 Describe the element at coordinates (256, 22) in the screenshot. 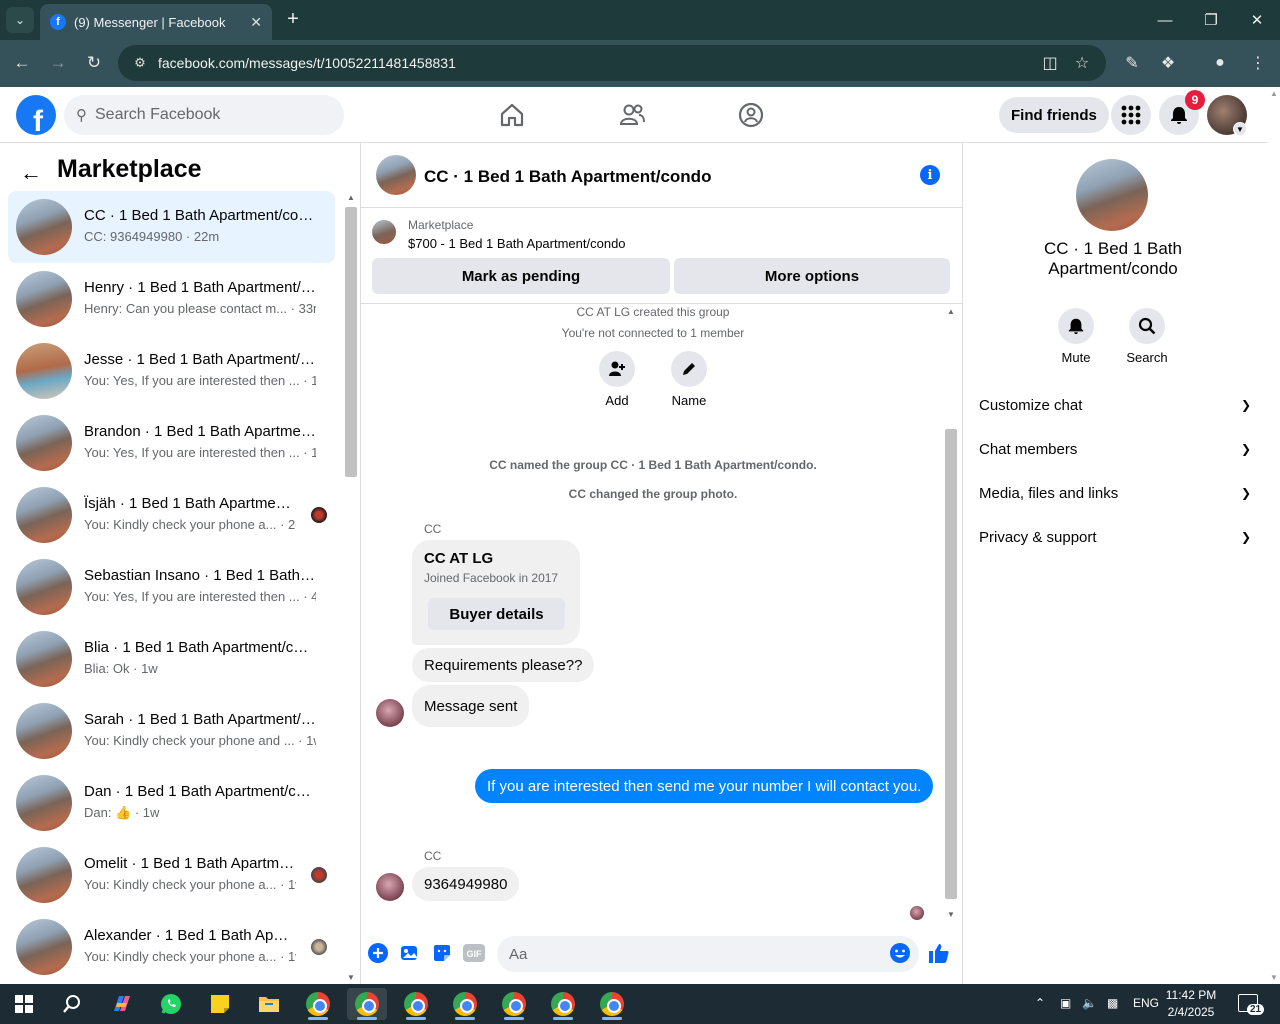

I see `tab-close-icon: ✕` at that location.